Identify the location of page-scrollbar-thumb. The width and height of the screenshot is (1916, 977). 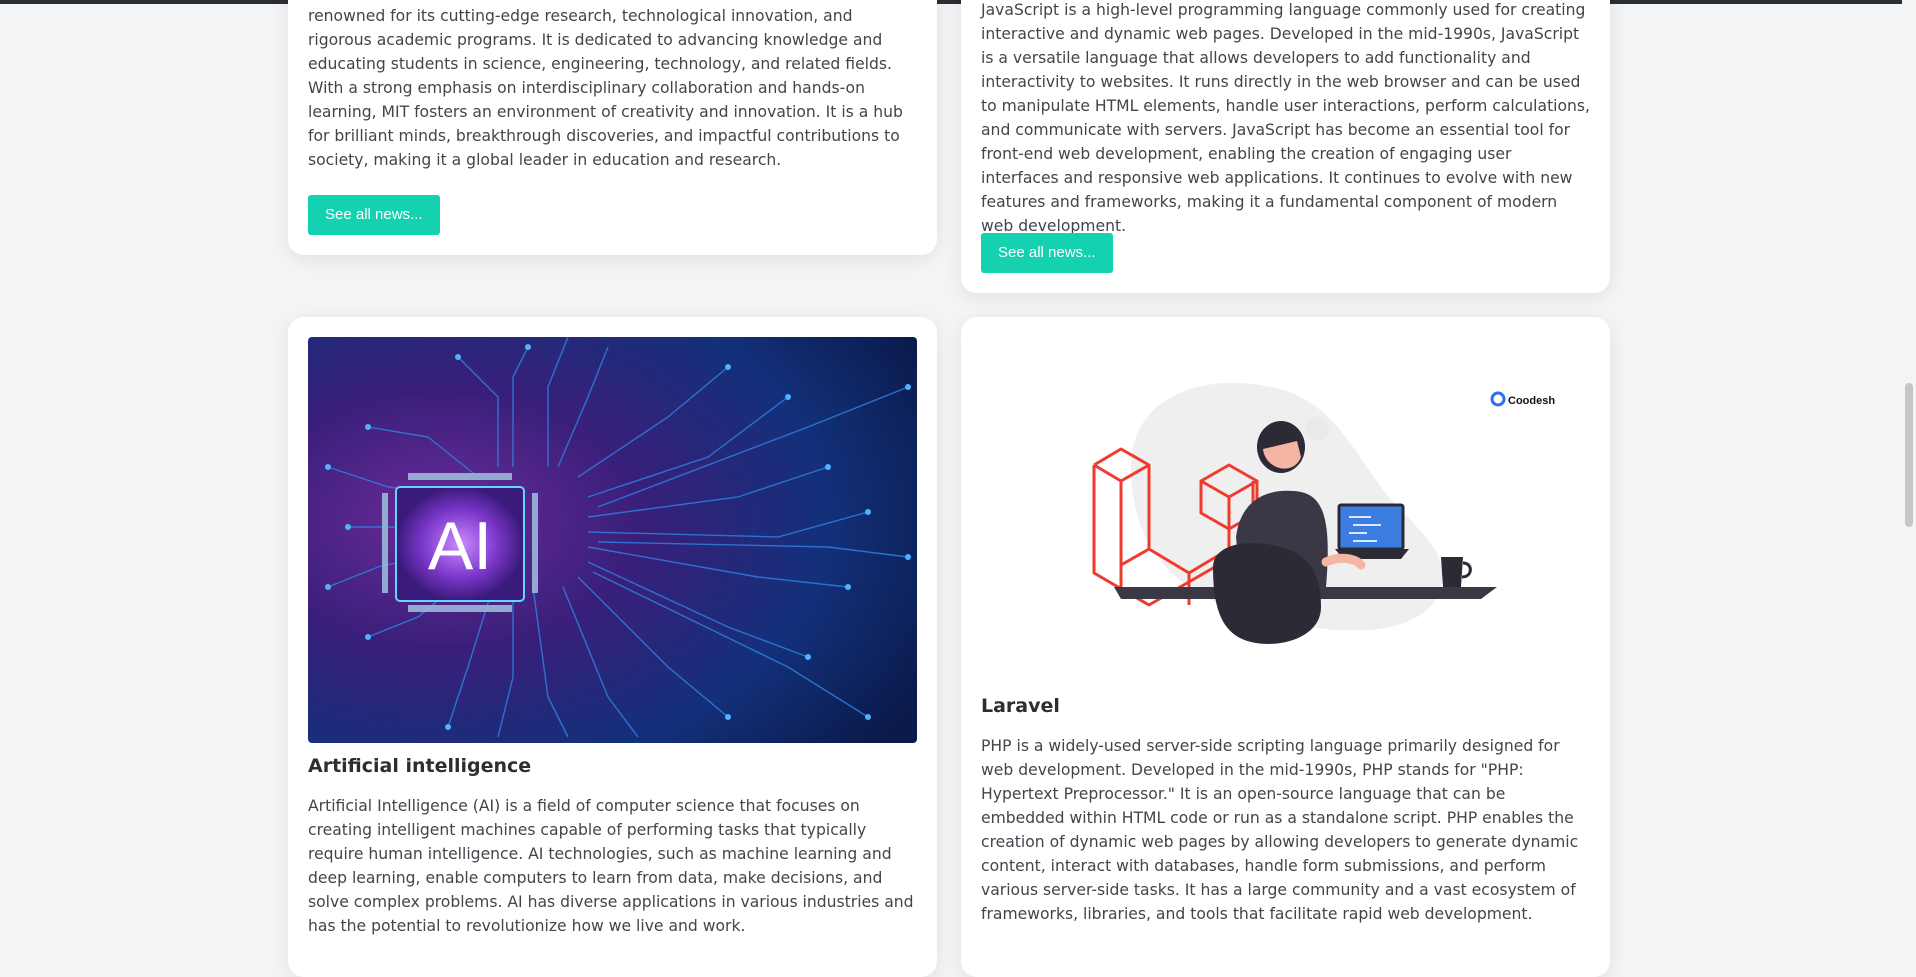
(1909, 455).